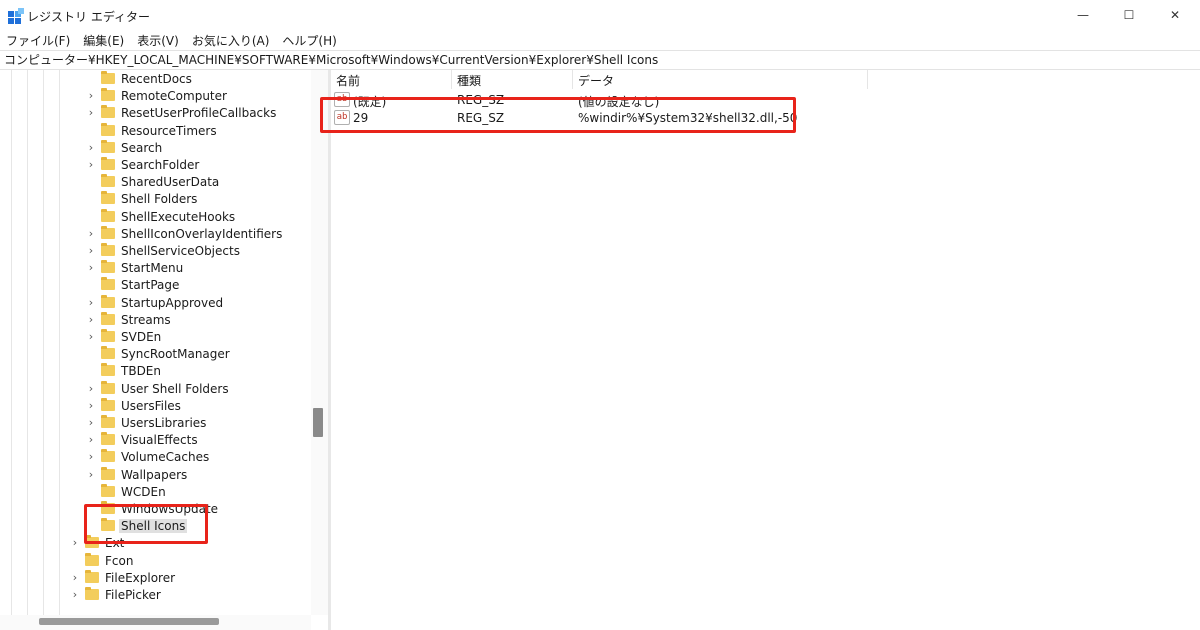  What do you see at coordinates (155, 302) in the screenshot?
I see `tree-node: › StartupApproved` at bounding box center [155, 302].